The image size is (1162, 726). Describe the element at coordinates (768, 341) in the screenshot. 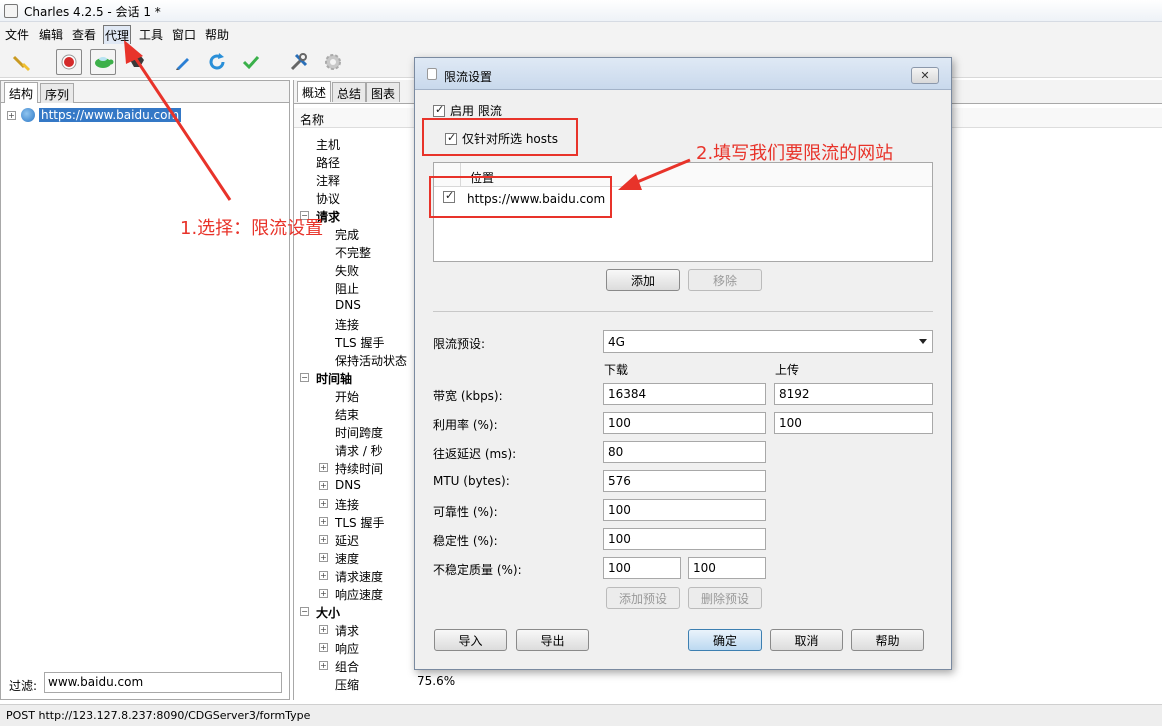

I see `preset-select: 4G` at that location.